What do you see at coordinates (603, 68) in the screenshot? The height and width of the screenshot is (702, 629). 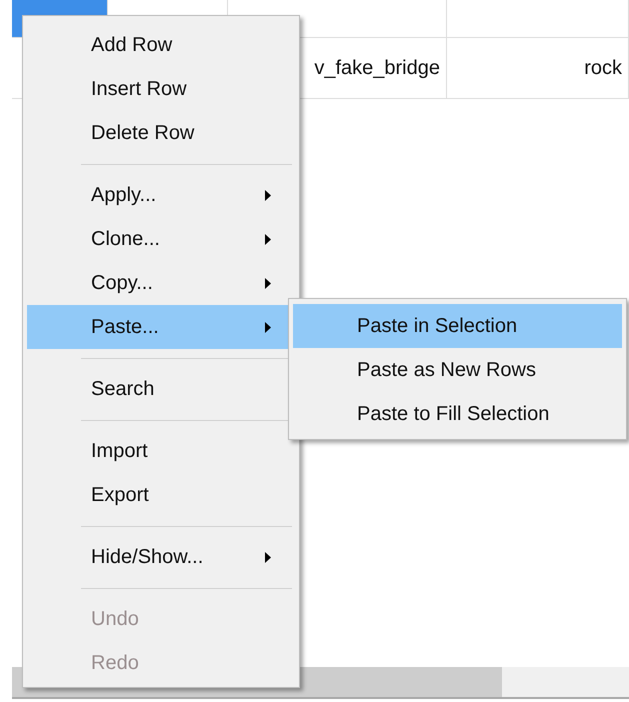 I see `table-cell: rock` at bounding box center [603, 68].